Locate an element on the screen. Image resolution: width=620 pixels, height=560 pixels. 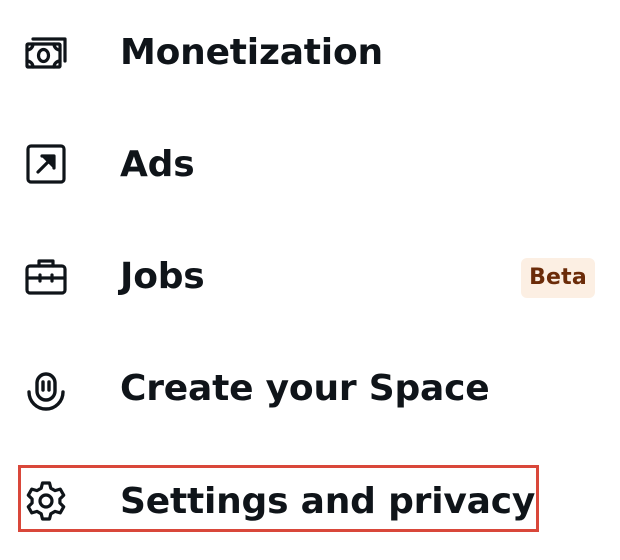
menu-item-label: Settings and privacy is located at coordinates (328, 501).